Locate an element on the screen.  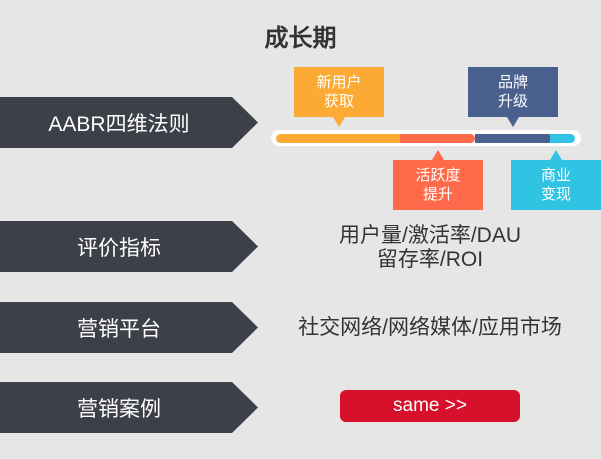
stage-tag-brand: 品牌 升级 is located at coordinates (513, 97).